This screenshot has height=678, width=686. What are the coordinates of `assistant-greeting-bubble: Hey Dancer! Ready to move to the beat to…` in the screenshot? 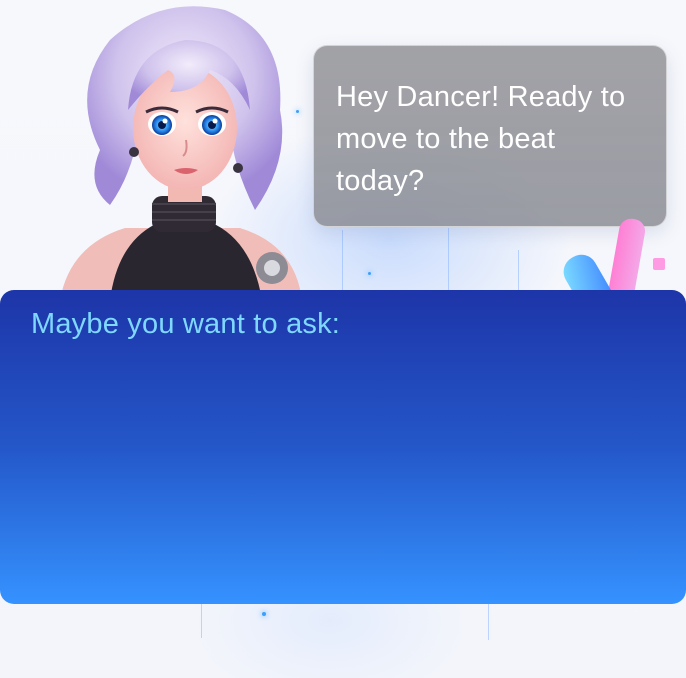 It's located at (490, 136).